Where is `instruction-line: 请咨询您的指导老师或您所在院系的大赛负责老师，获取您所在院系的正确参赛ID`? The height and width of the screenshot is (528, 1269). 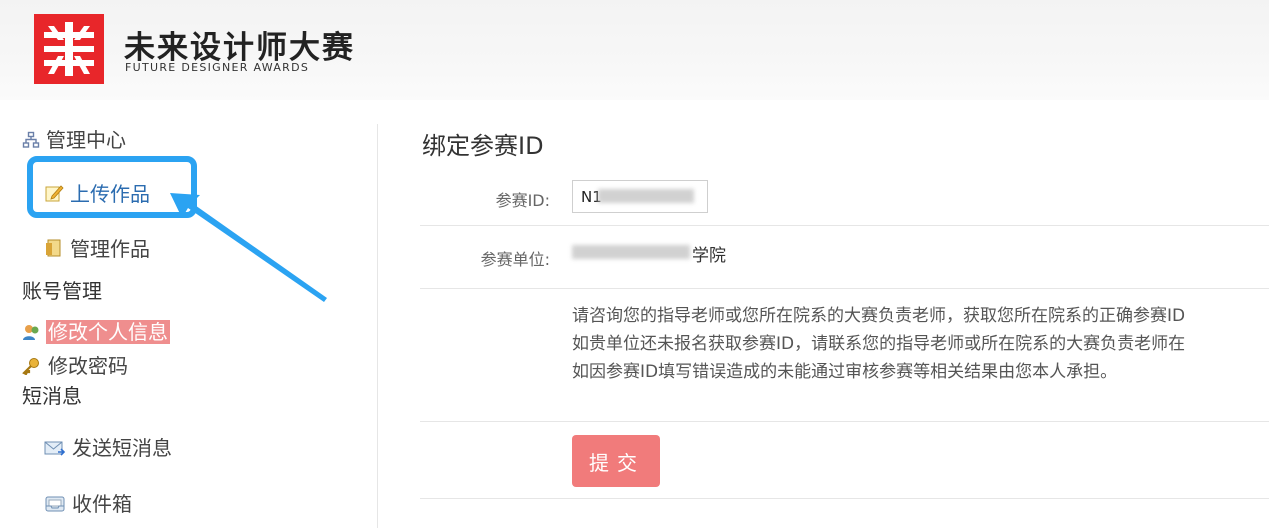 instruction-line: 请咨询您的指导老师或您所在院系的大赛负责老师，获取您所在院系的正确参赛ID is located at coordinates (879, 316).